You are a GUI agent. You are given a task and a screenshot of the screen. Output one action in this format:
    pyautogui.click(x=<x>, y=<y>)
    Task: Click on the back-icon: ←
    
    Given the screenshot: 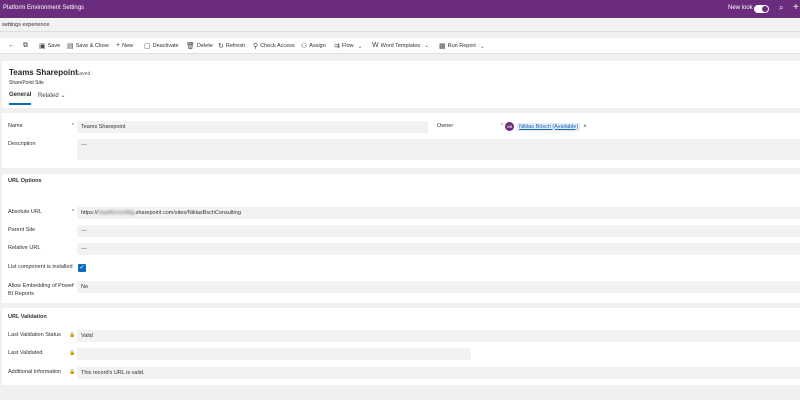 What is the action you would take?
    pyautogui.click(x=11, y=45)
    